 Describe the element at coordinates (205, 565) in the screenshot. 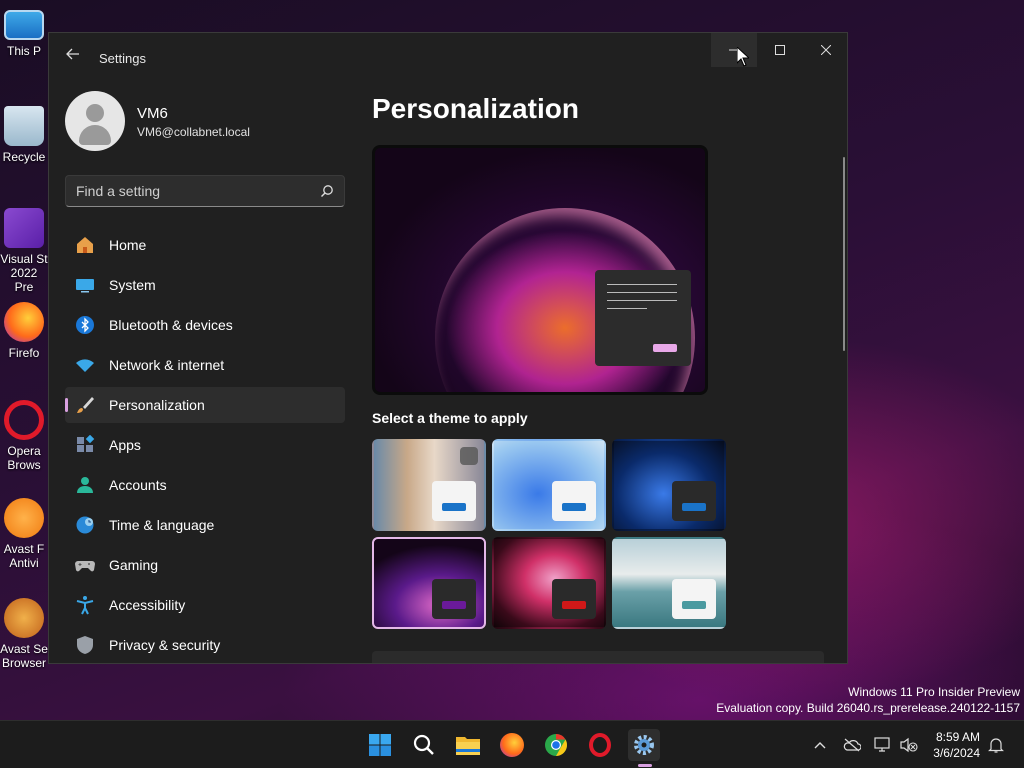

I see `sidebar-item-gaming: Gaming` at that location.